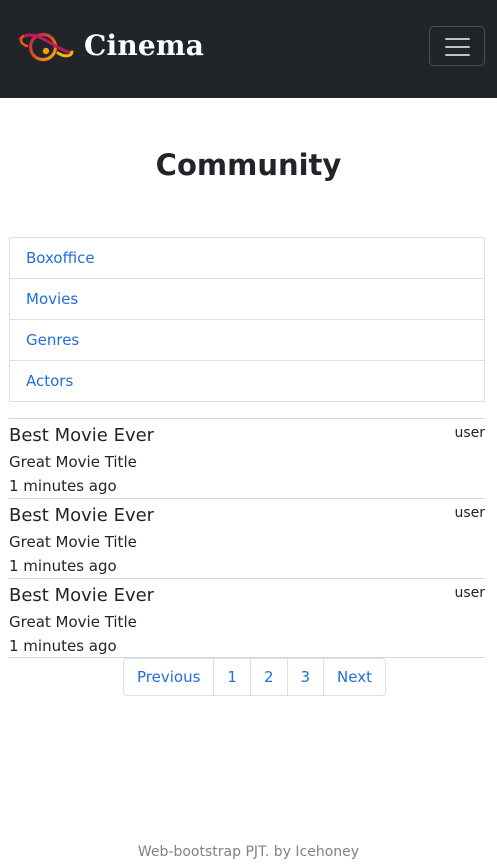 The height and width of the screenshot is (868, 497). I want to click on category-item-boxoffice: Boxoffice, so click(247, 258).